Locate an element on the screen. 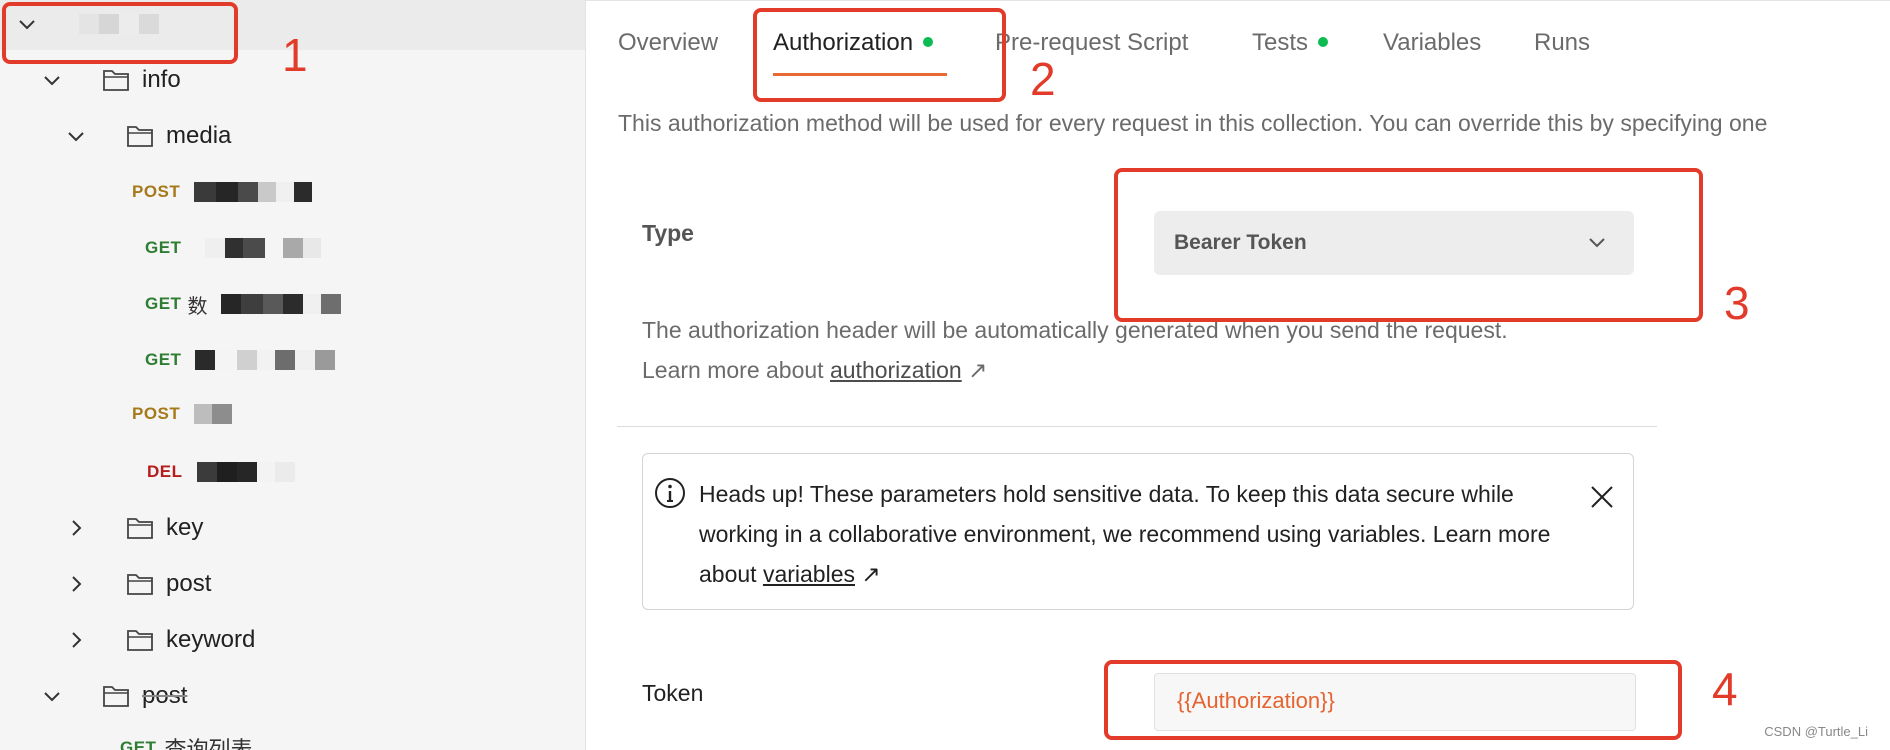 This screenshot has width=1890, height=750. tab-label: Pre-request Script is located at coordinates (1092, 42).